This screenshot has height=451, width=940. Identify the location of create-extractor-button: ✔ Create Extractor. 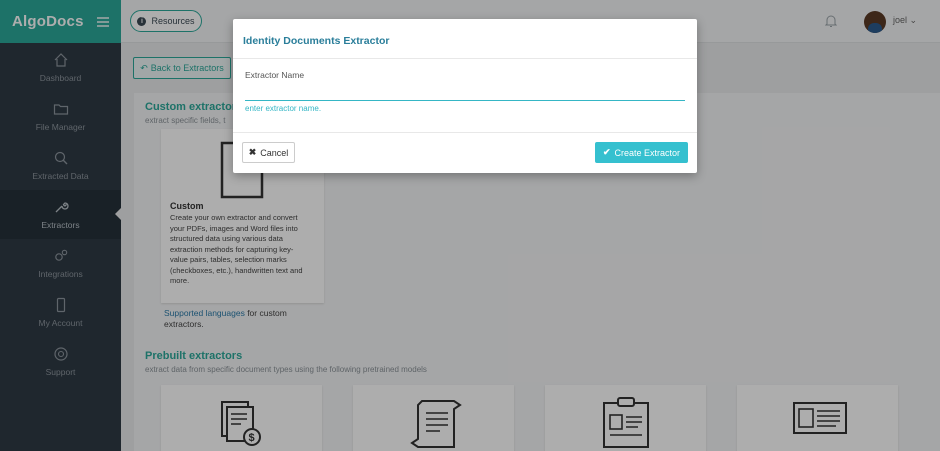
(641, 152).